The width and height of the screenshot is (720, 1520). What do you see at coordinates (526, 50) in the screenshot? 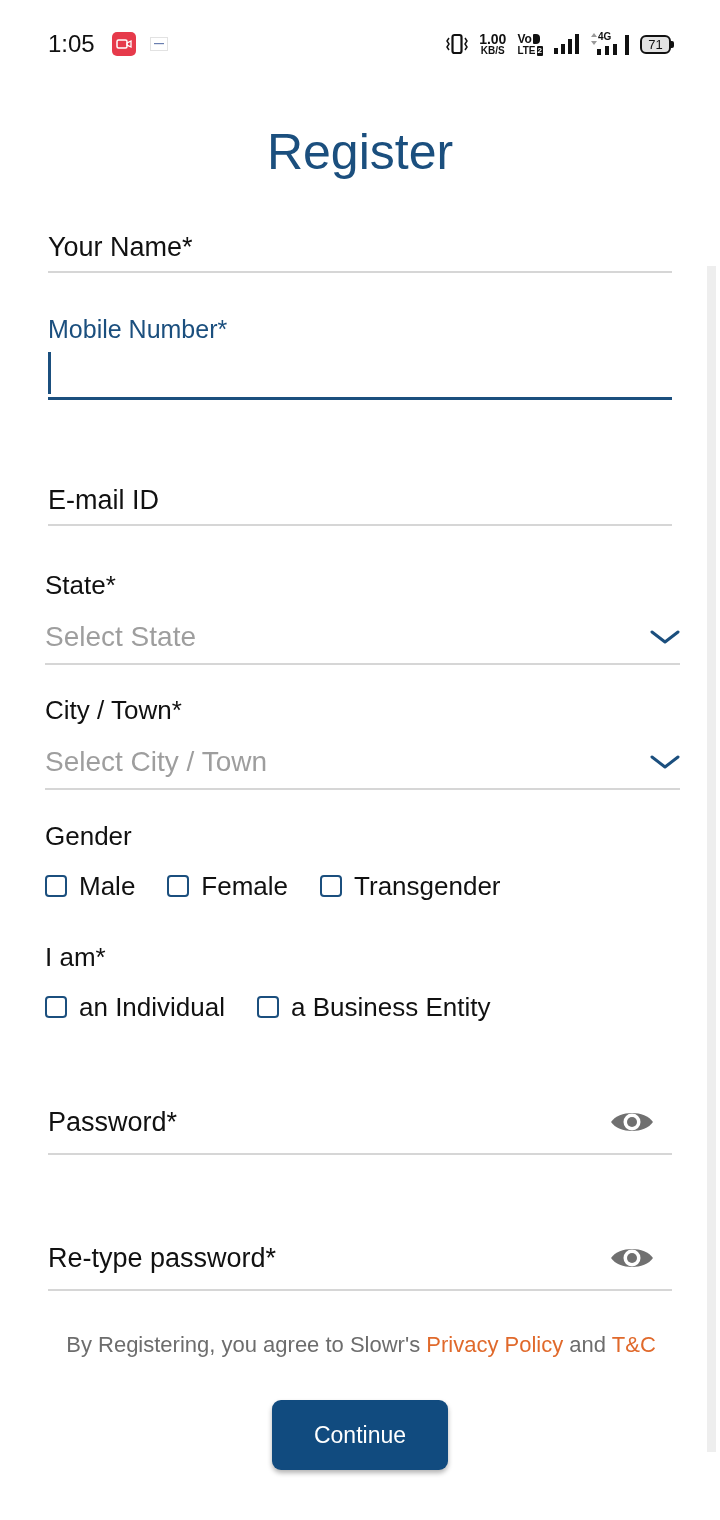
I see `lte-text: LTE` at bounding box center [526, 50].